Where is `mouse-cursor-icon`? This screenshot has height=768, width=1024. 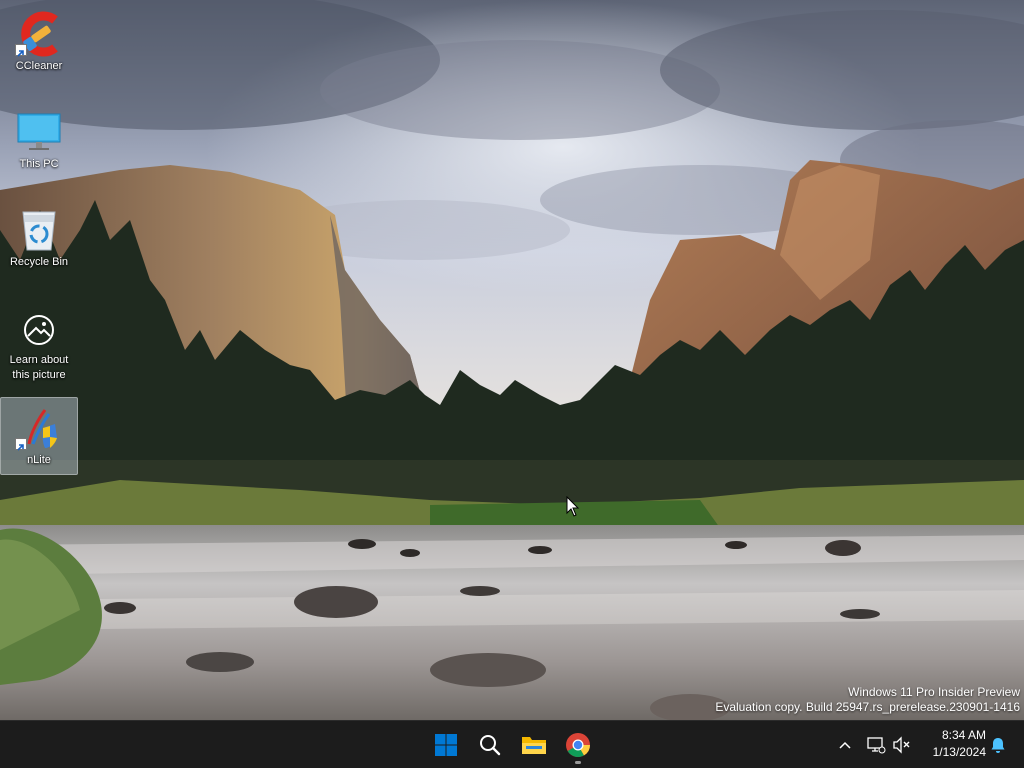
mouse-cursor-icon is located at coordinates (573, 509).